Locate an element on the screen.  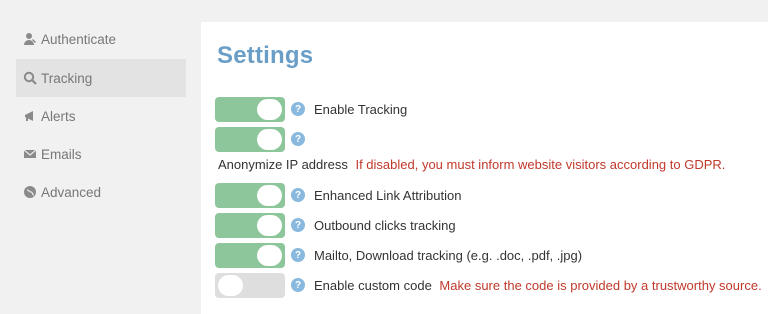
sidebar-item-label: Emails is located at coordinates (61, 154).